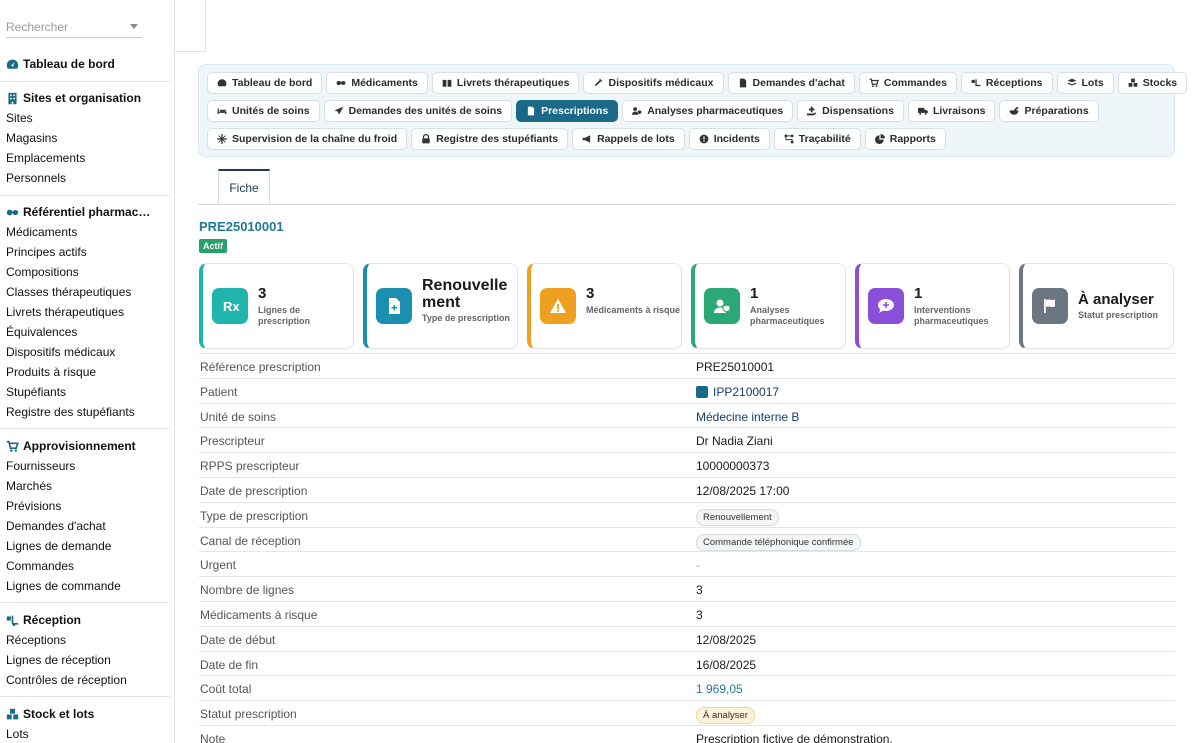  Describe the element at coordinates (735, 367) in the screenshot. I see `detail-reference: PRE25010001` at that location.